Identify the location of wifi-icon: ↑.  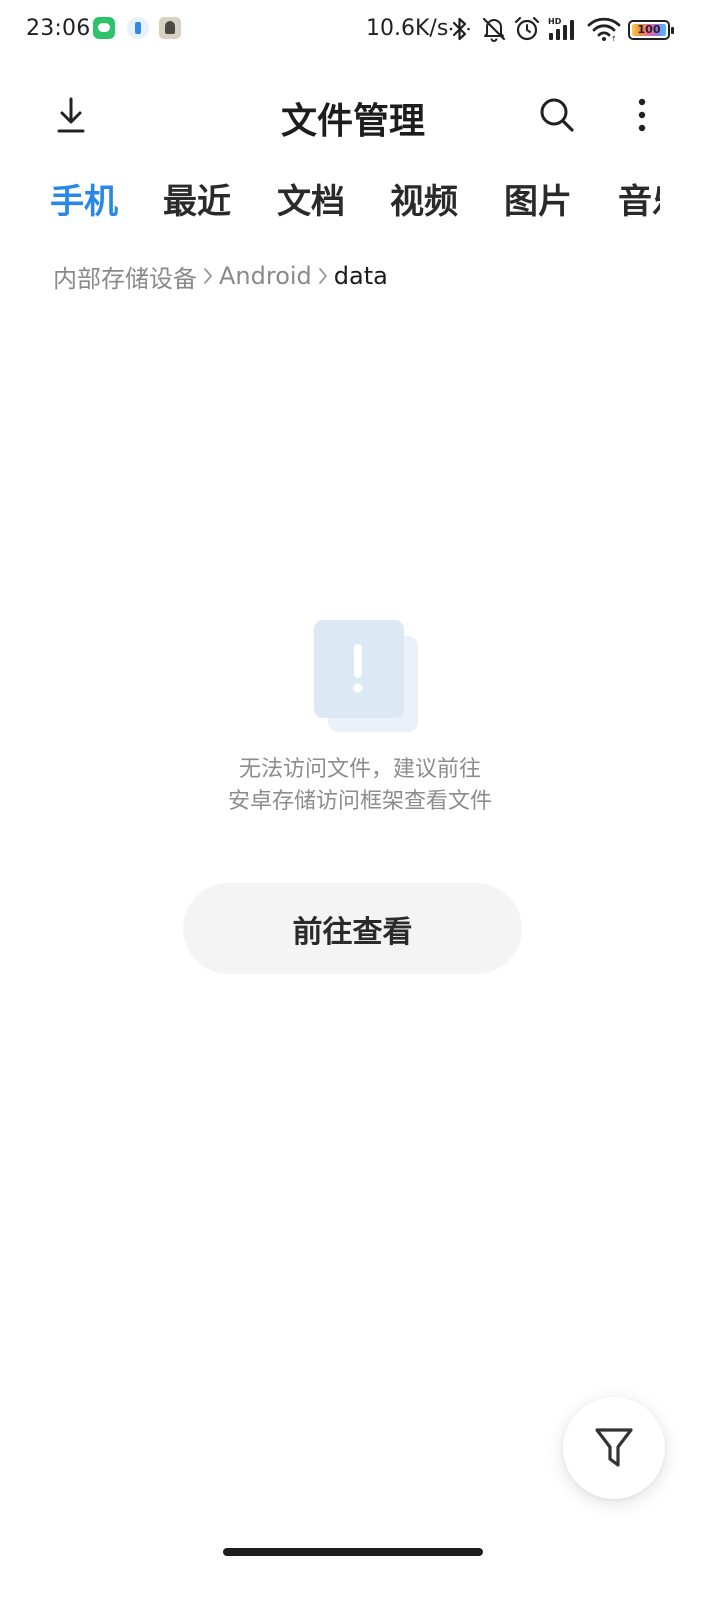
(604, 29).